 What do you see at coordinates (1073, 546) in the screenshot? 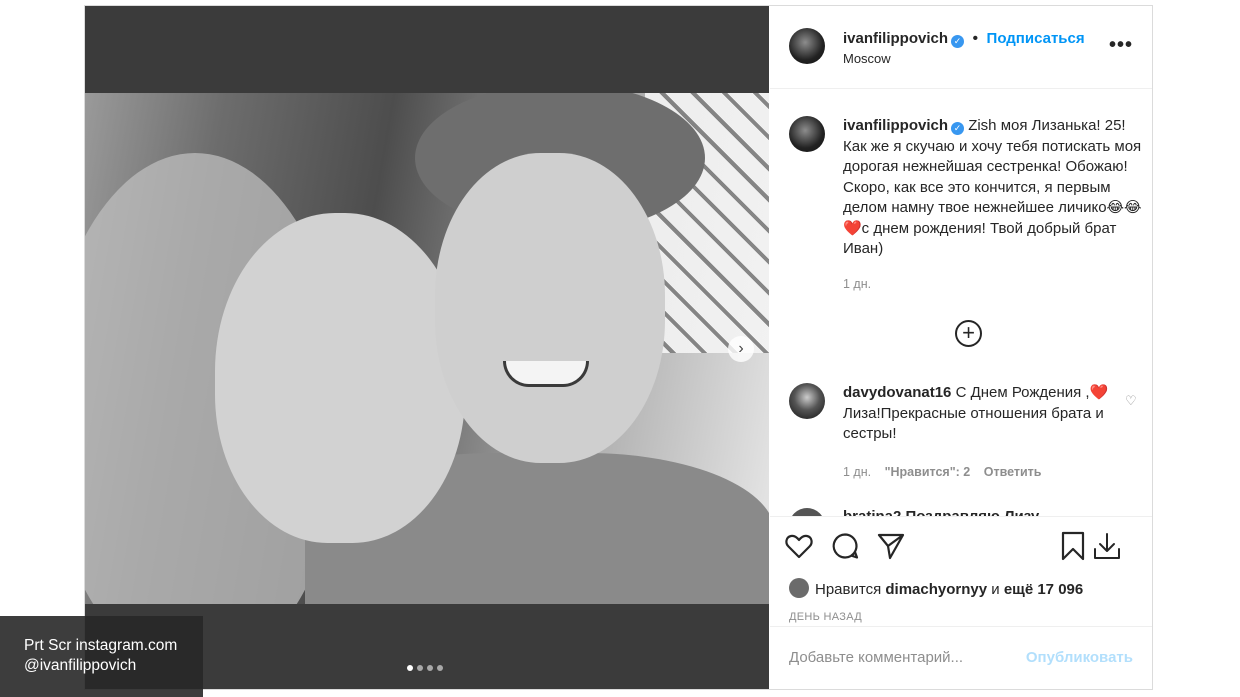
I see `bookmark-icon` at bounding box center [1073, 546].